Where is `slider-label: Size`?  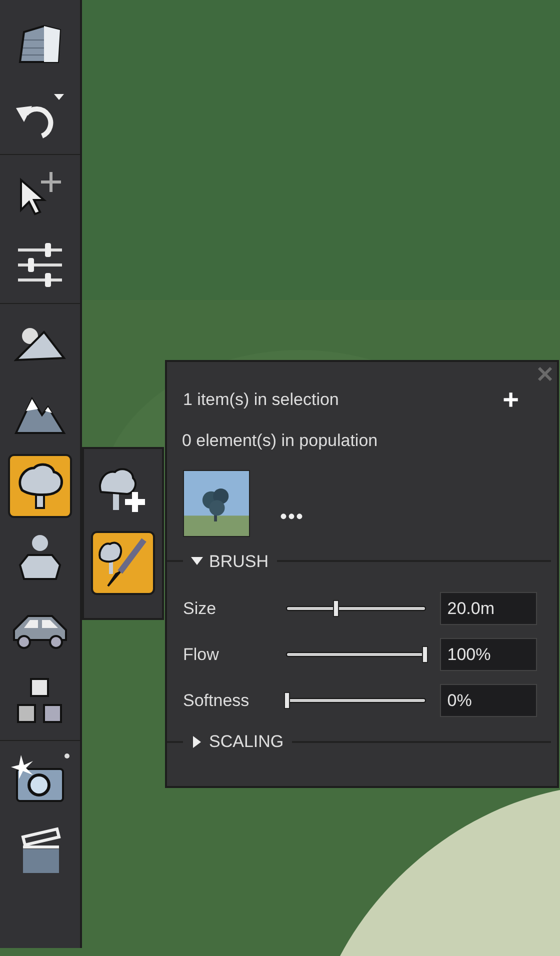 slider-label: Size is located at coordinates (200, 609).